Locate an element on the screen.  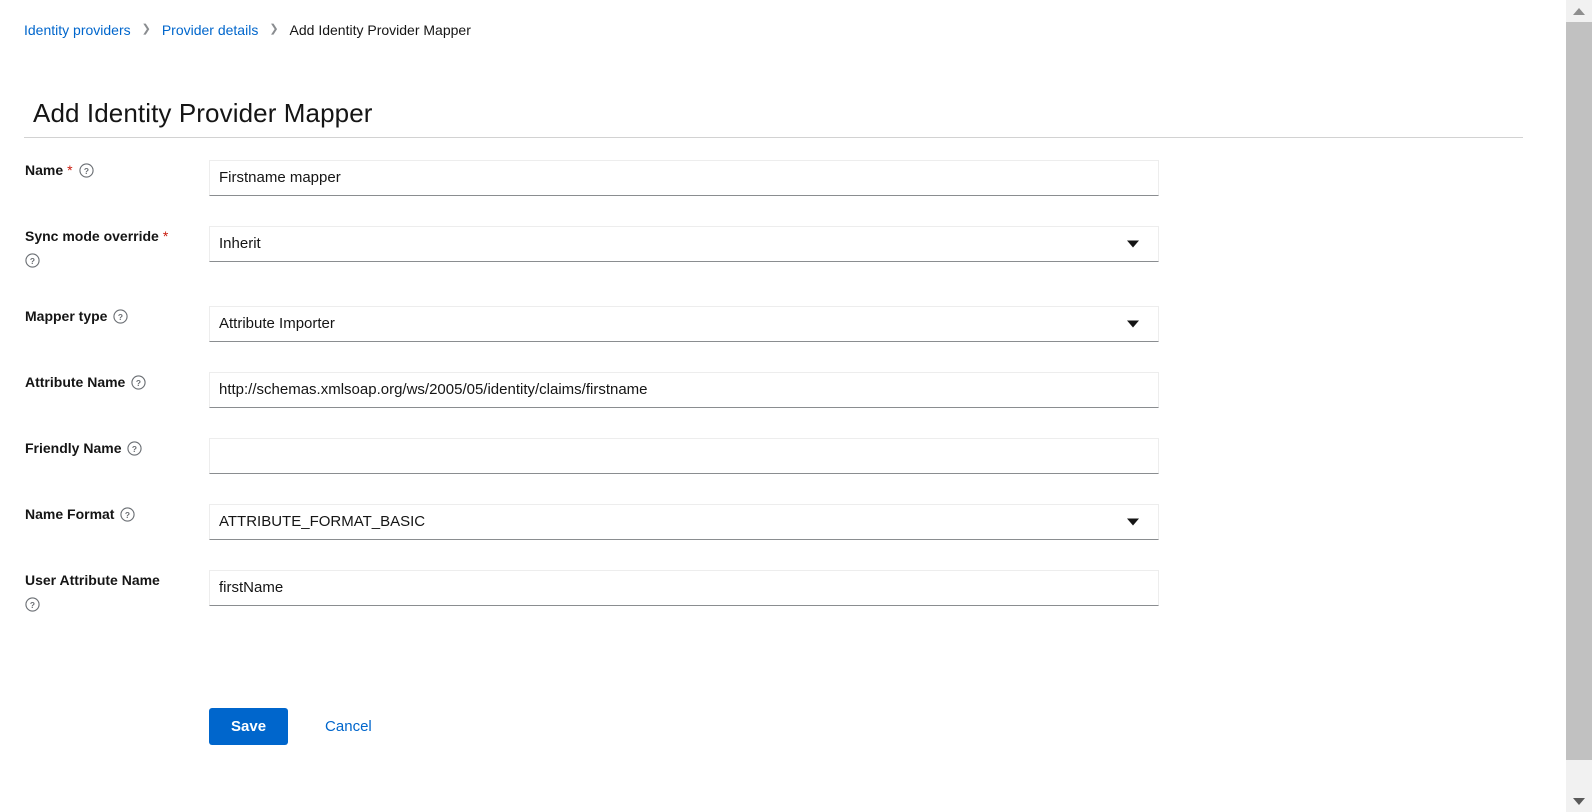
form-row-user-attribute-name: User Attribute Name? firstName is located at coordinates (778, 603).